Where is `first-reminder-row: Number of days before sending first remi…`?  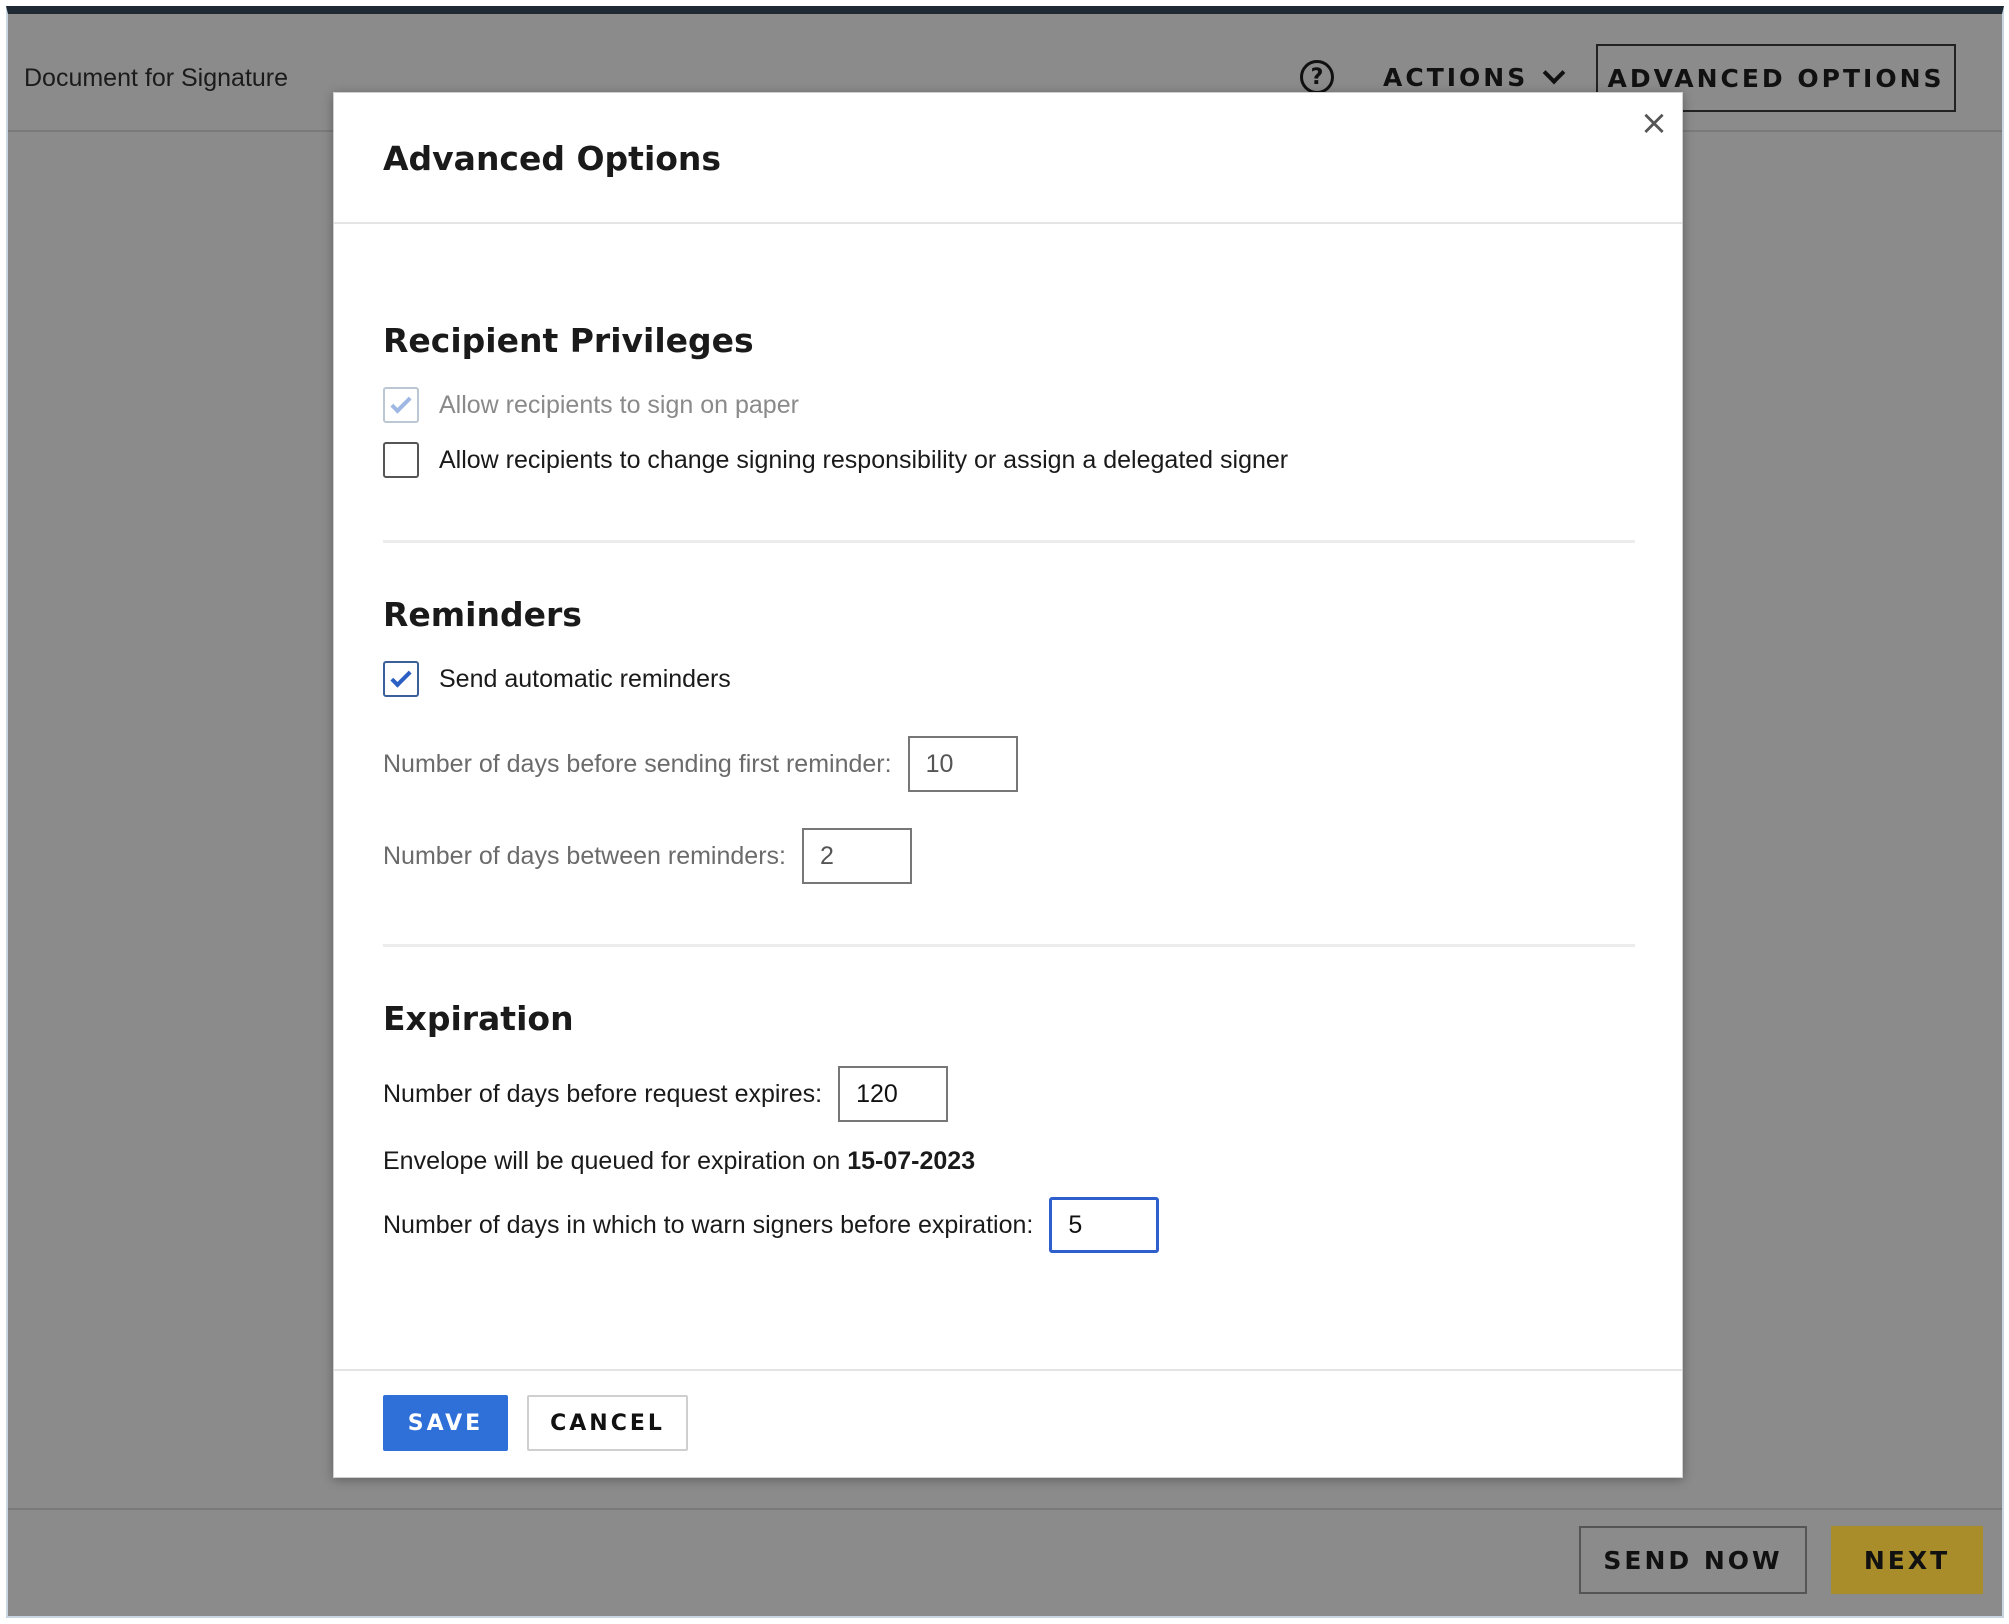
first-reminder-row: Number of days before sending first remi… is located at coordinates (700, 764).